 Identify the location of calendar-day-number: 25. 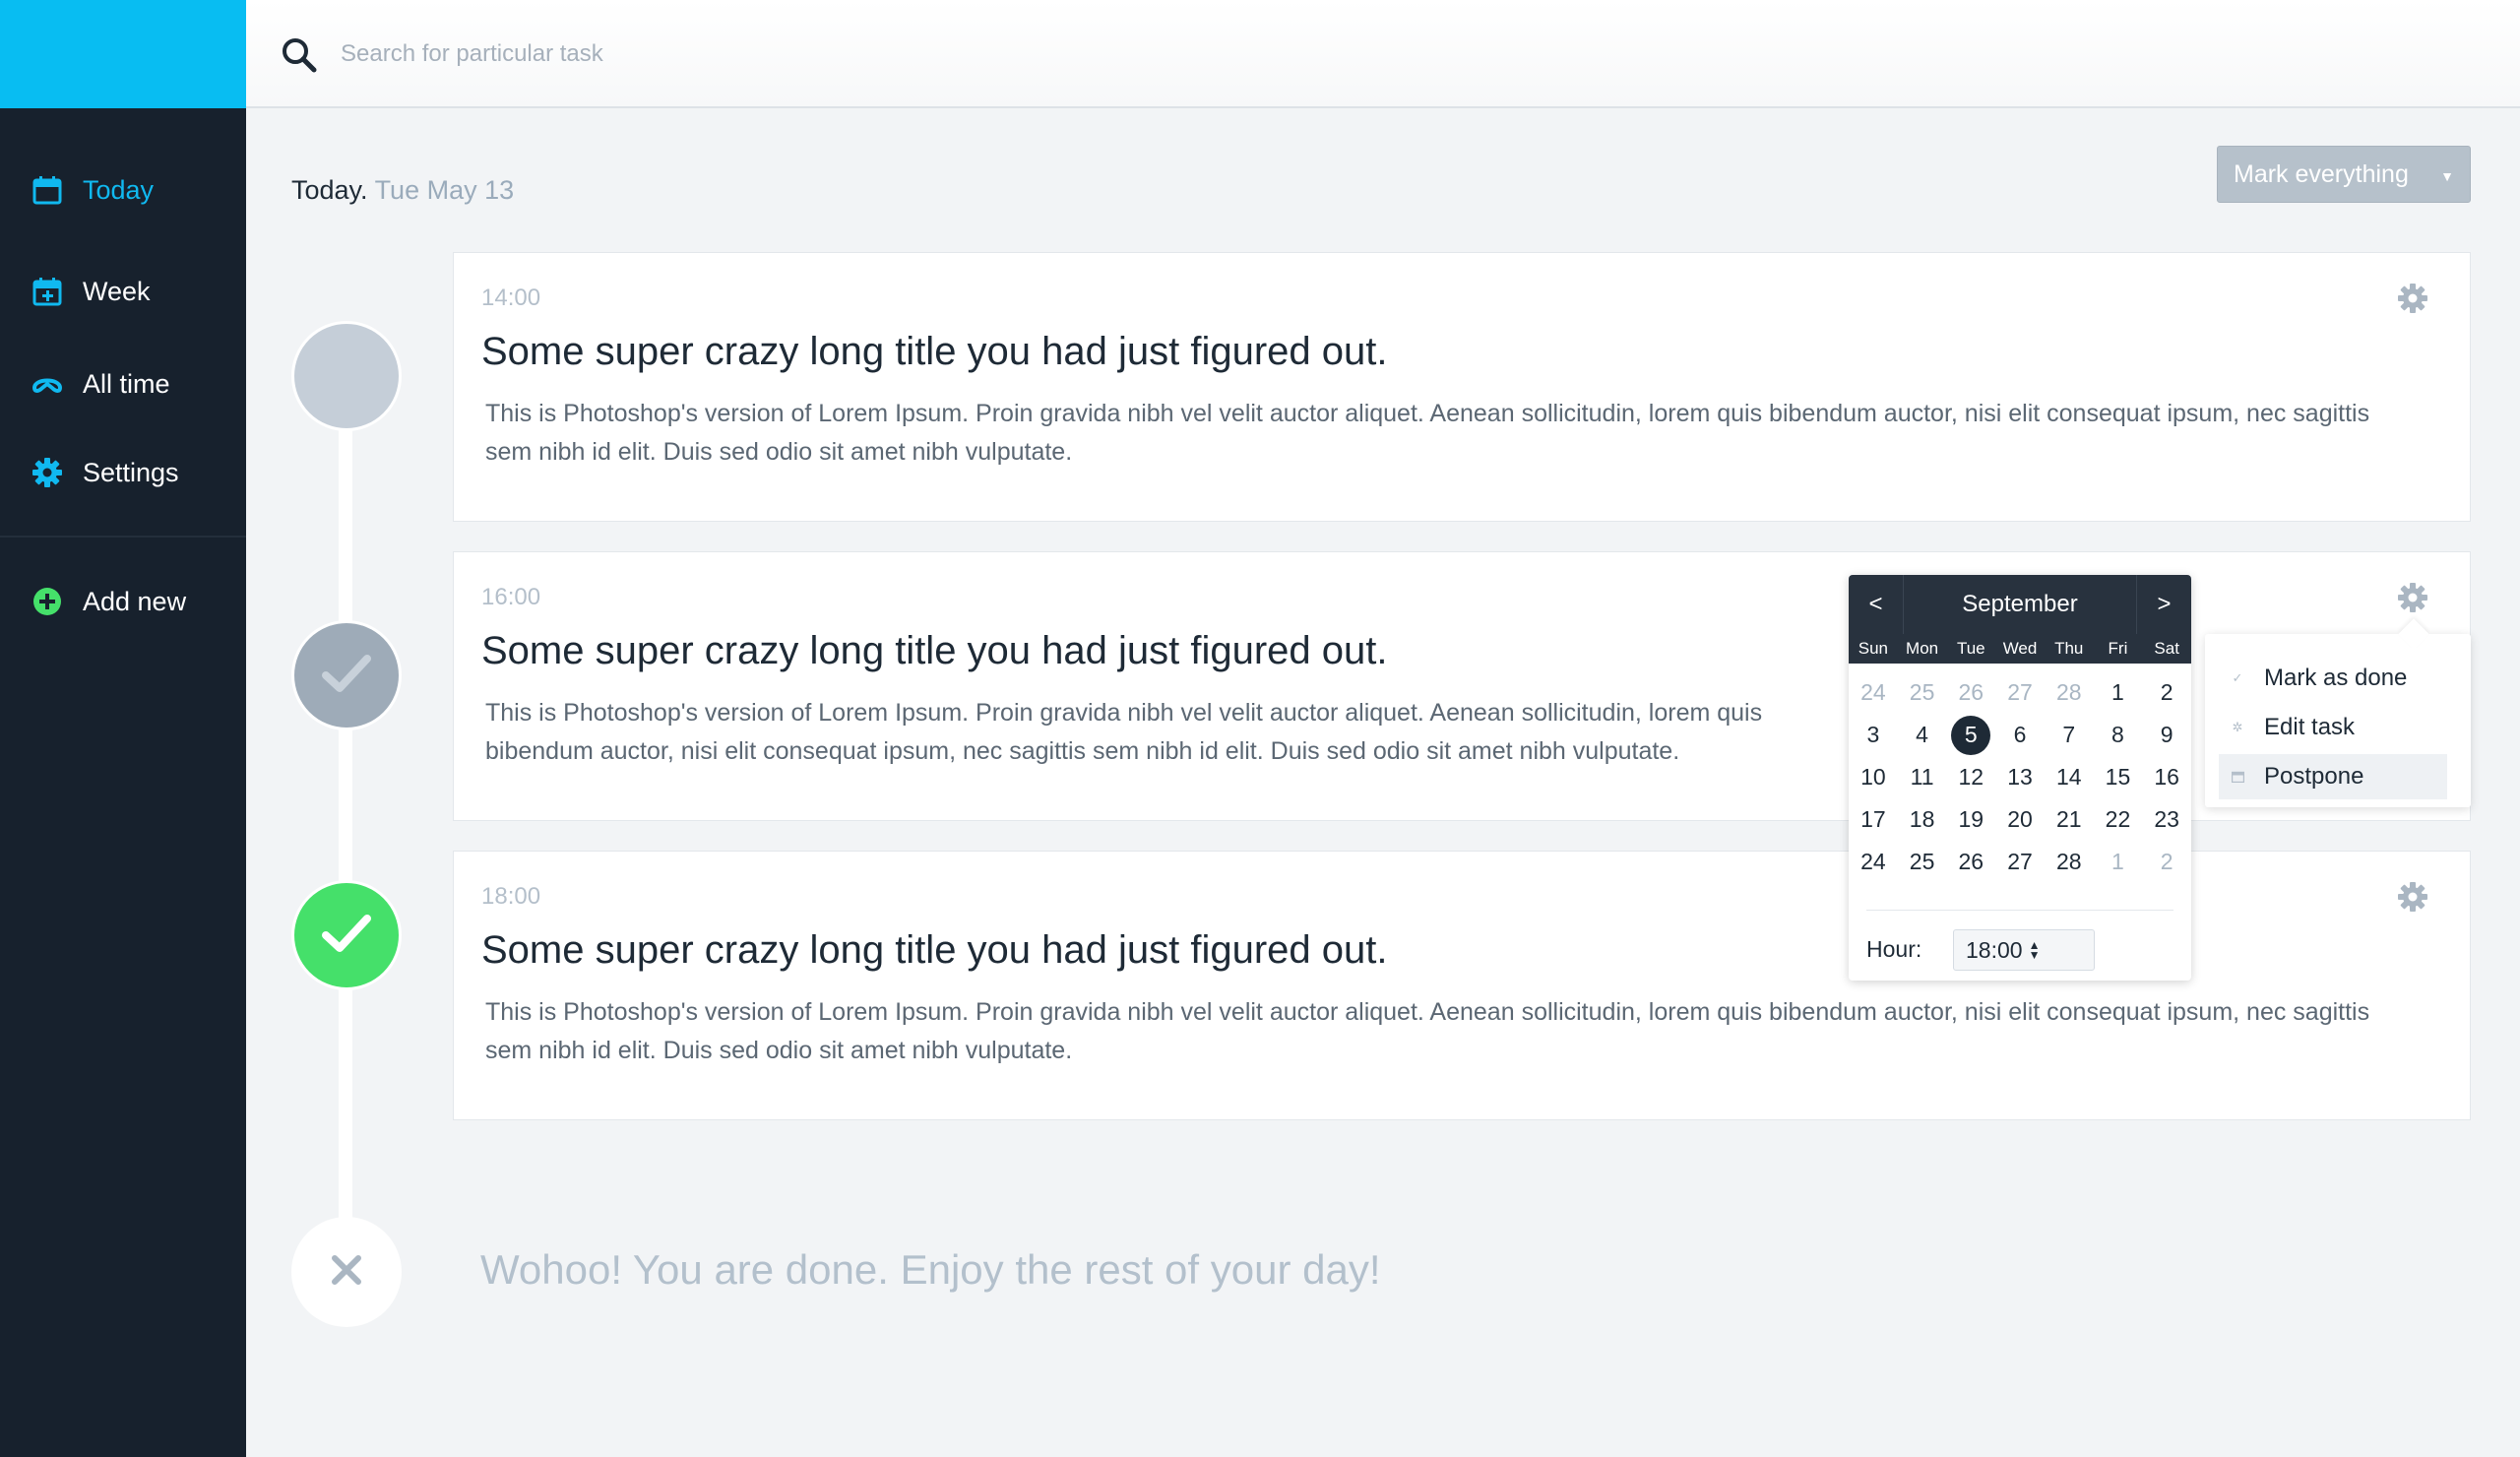
(1922, 692).